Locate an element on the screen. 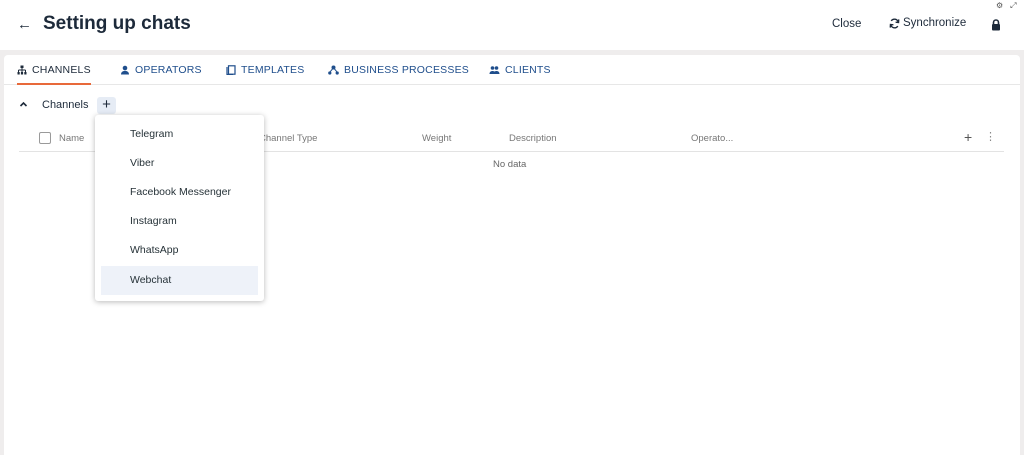 This screenshot has height=455, width=1024. menu-item-whatsapp: WhatsApp is located at coordinates (179, 250).